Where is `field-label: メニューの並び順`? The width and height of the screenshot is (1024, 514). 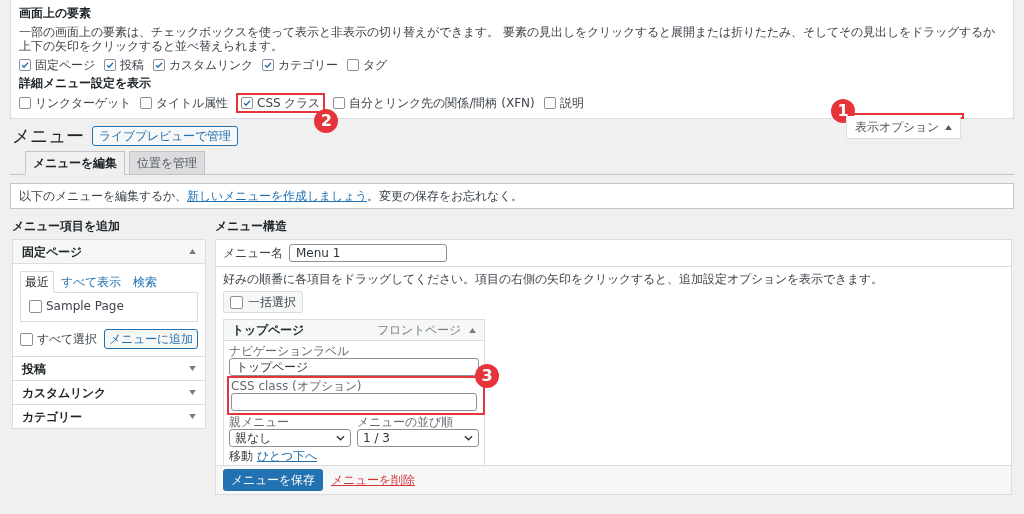 field-label: メニューの並び順 is located at coordinates (405, 422).